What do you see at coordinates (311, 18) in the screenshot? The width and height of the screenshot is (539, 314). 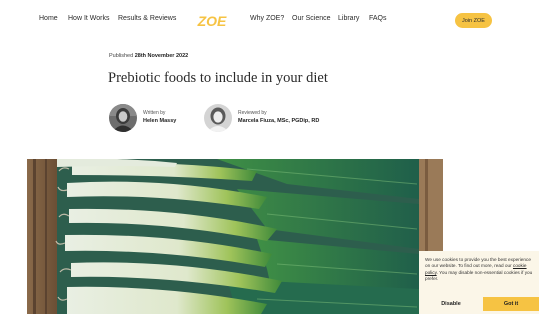 I see `nav-our-science: Our Science` at bounding box center [311, 18].